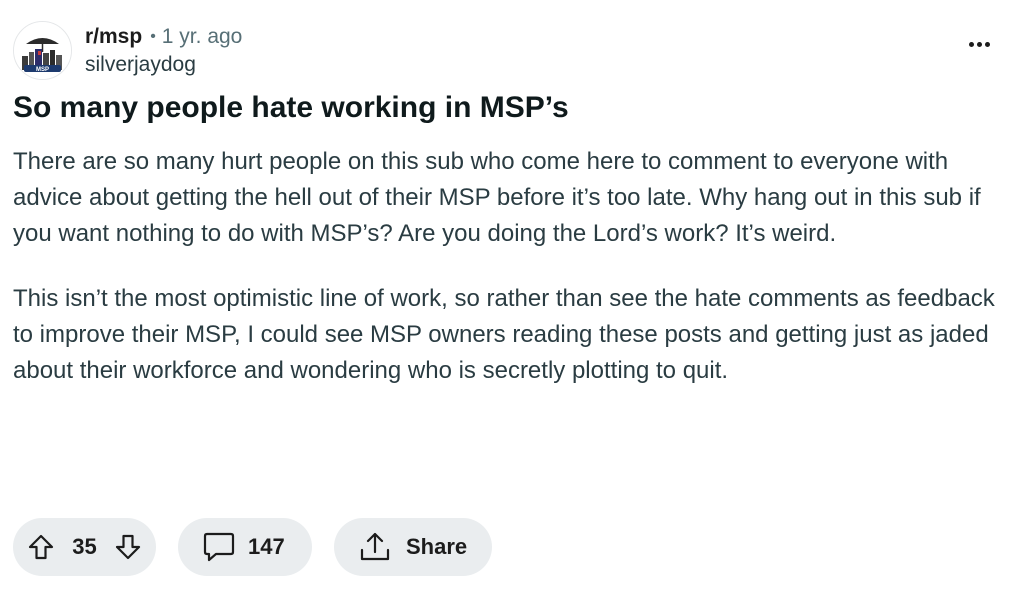  What do you see at coordinates (42, 70) in the screenshot?
I see `svg-text: MSP` at bounding box center [42, 70].